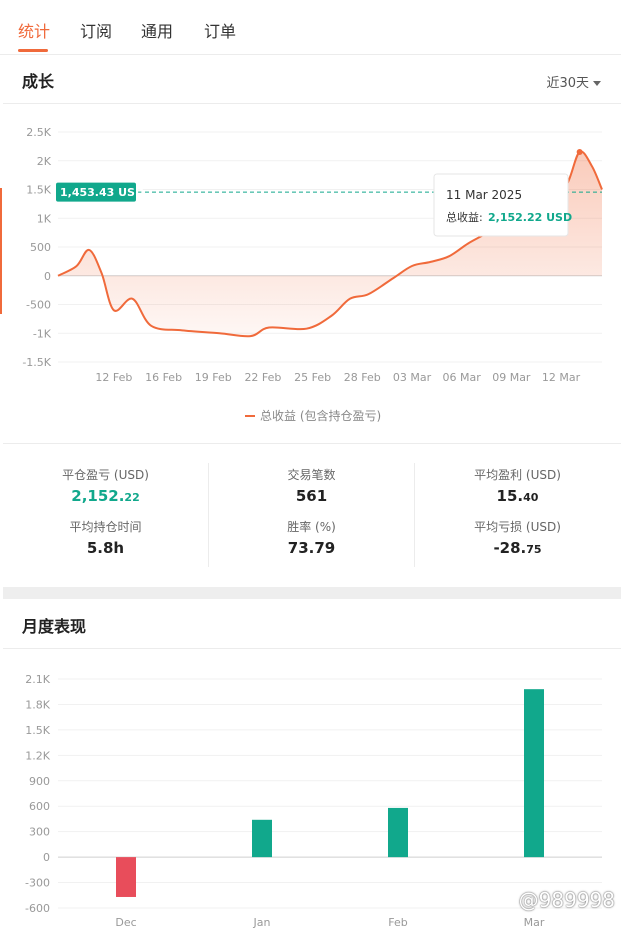  I want to click on stat-value: 2,152.22, so click(105, 496).